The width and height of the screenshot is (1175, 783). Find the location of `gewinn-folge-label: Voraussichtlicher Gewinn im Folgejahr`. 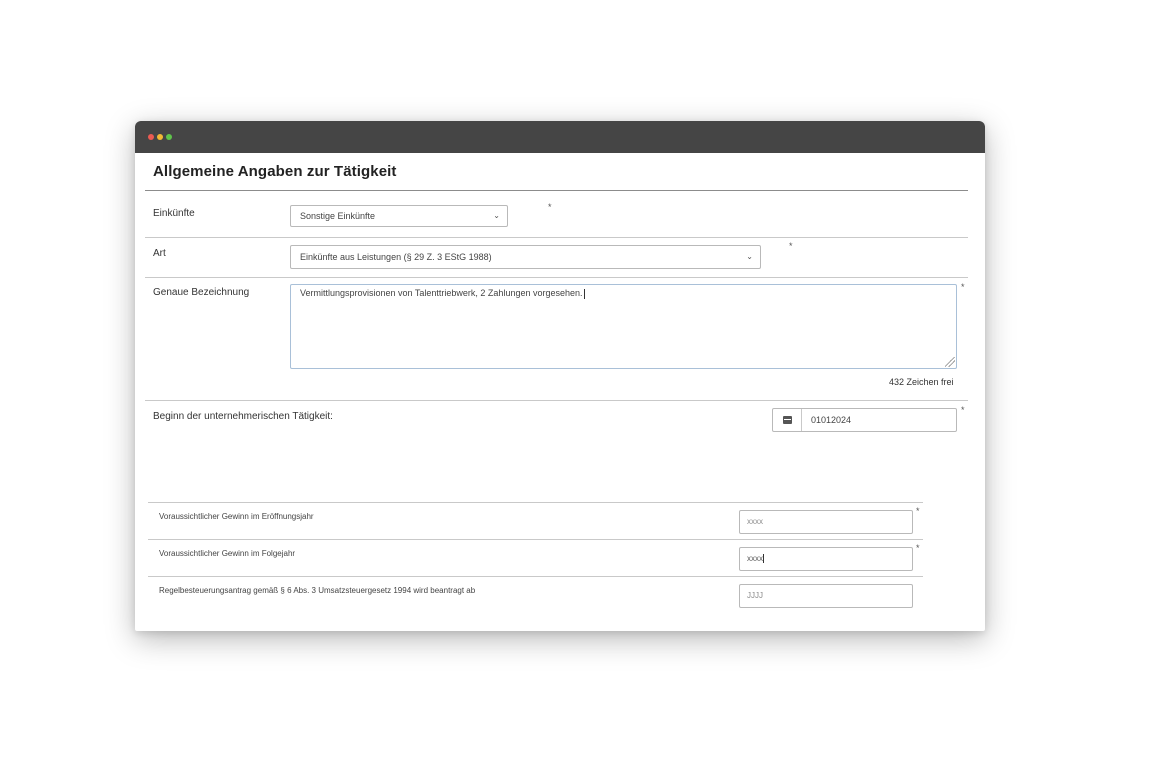

gewinn-folge-label: Voraussichtlicher Gewinn im Folgejahr is located at coordinates (227, 553).